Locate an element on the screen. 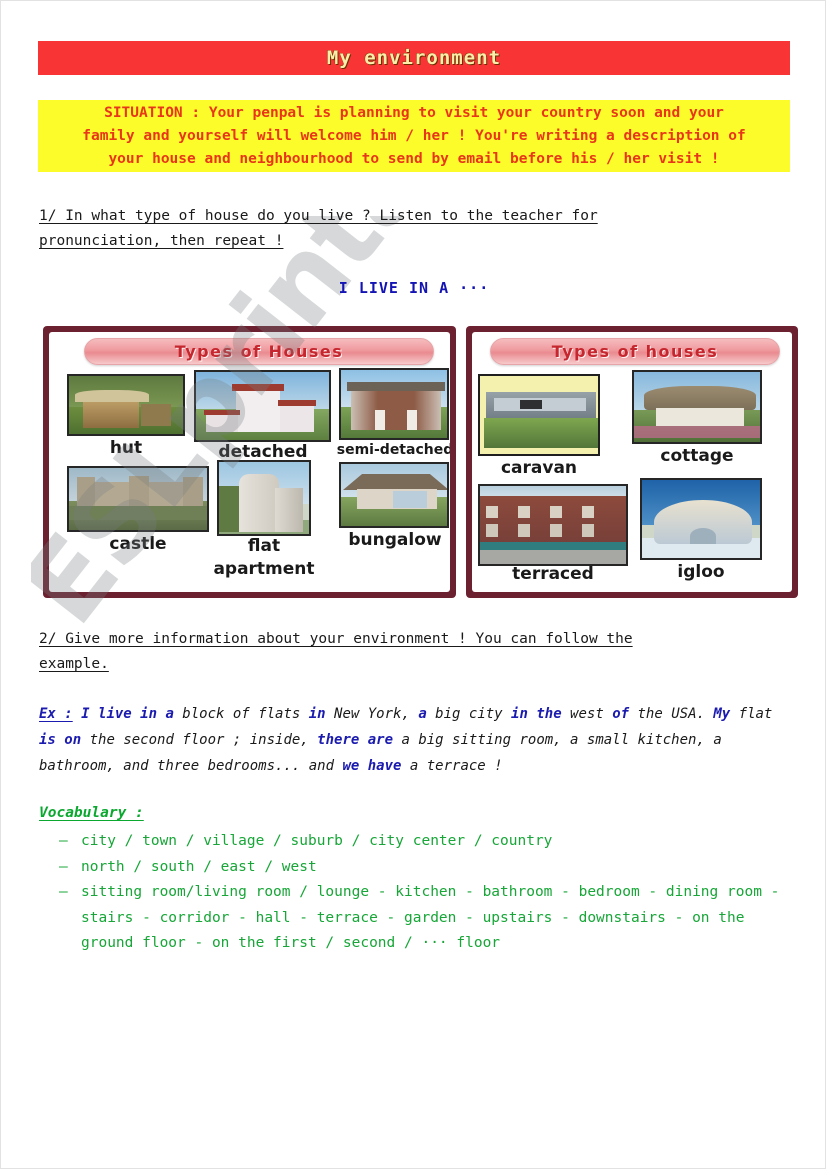  vocabulary-item-text: north / south / east / west is located at coordinates (199, 866).